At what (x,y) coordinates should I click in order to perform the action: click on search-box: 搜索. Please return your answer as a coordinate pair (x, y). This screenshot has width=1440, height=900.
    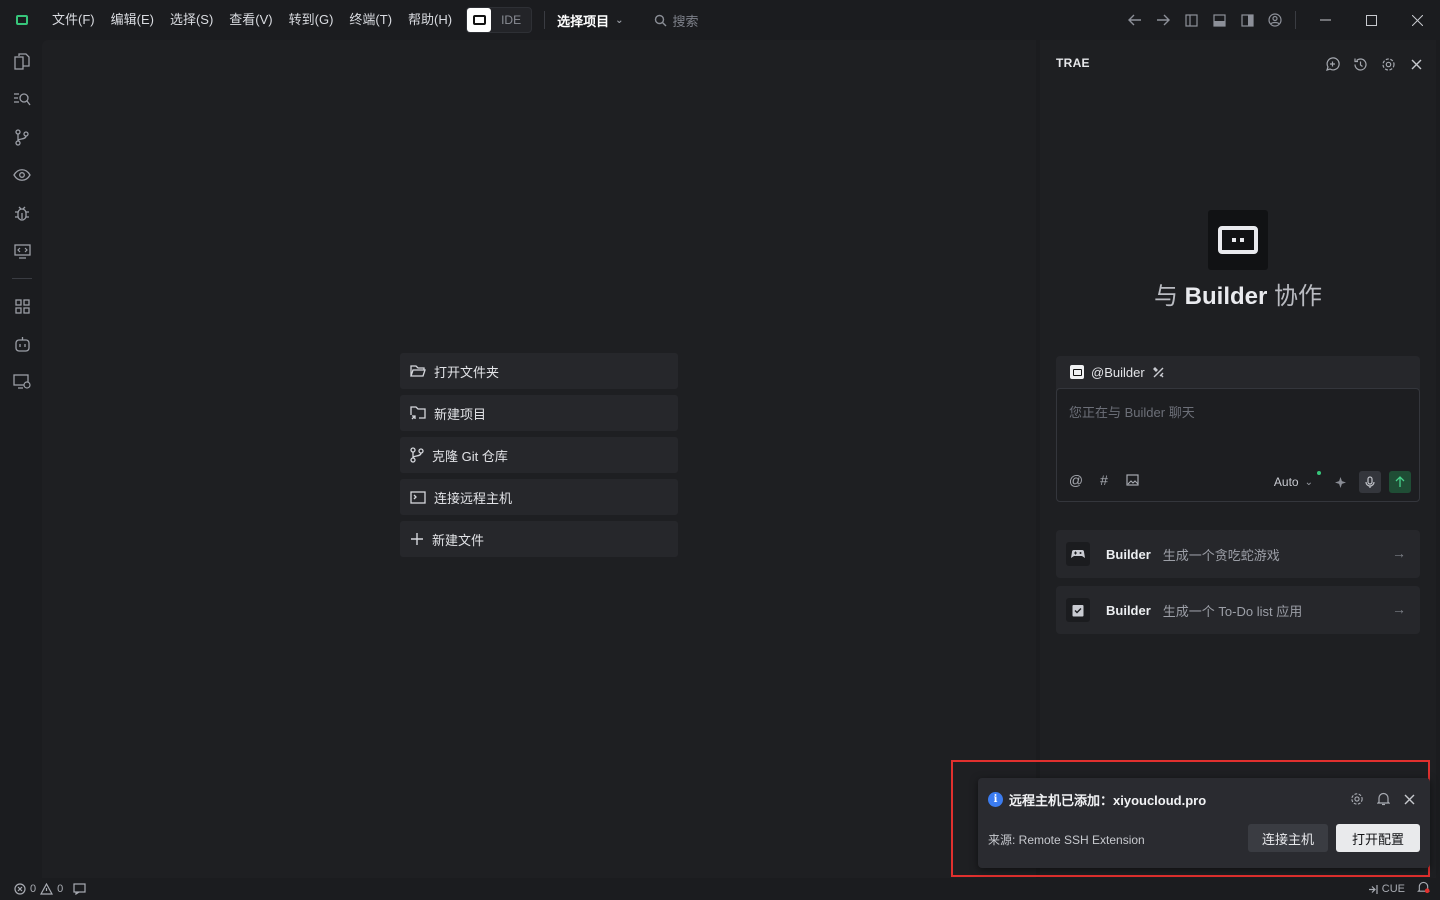
    Looking at the image, I should click on (676, 20).